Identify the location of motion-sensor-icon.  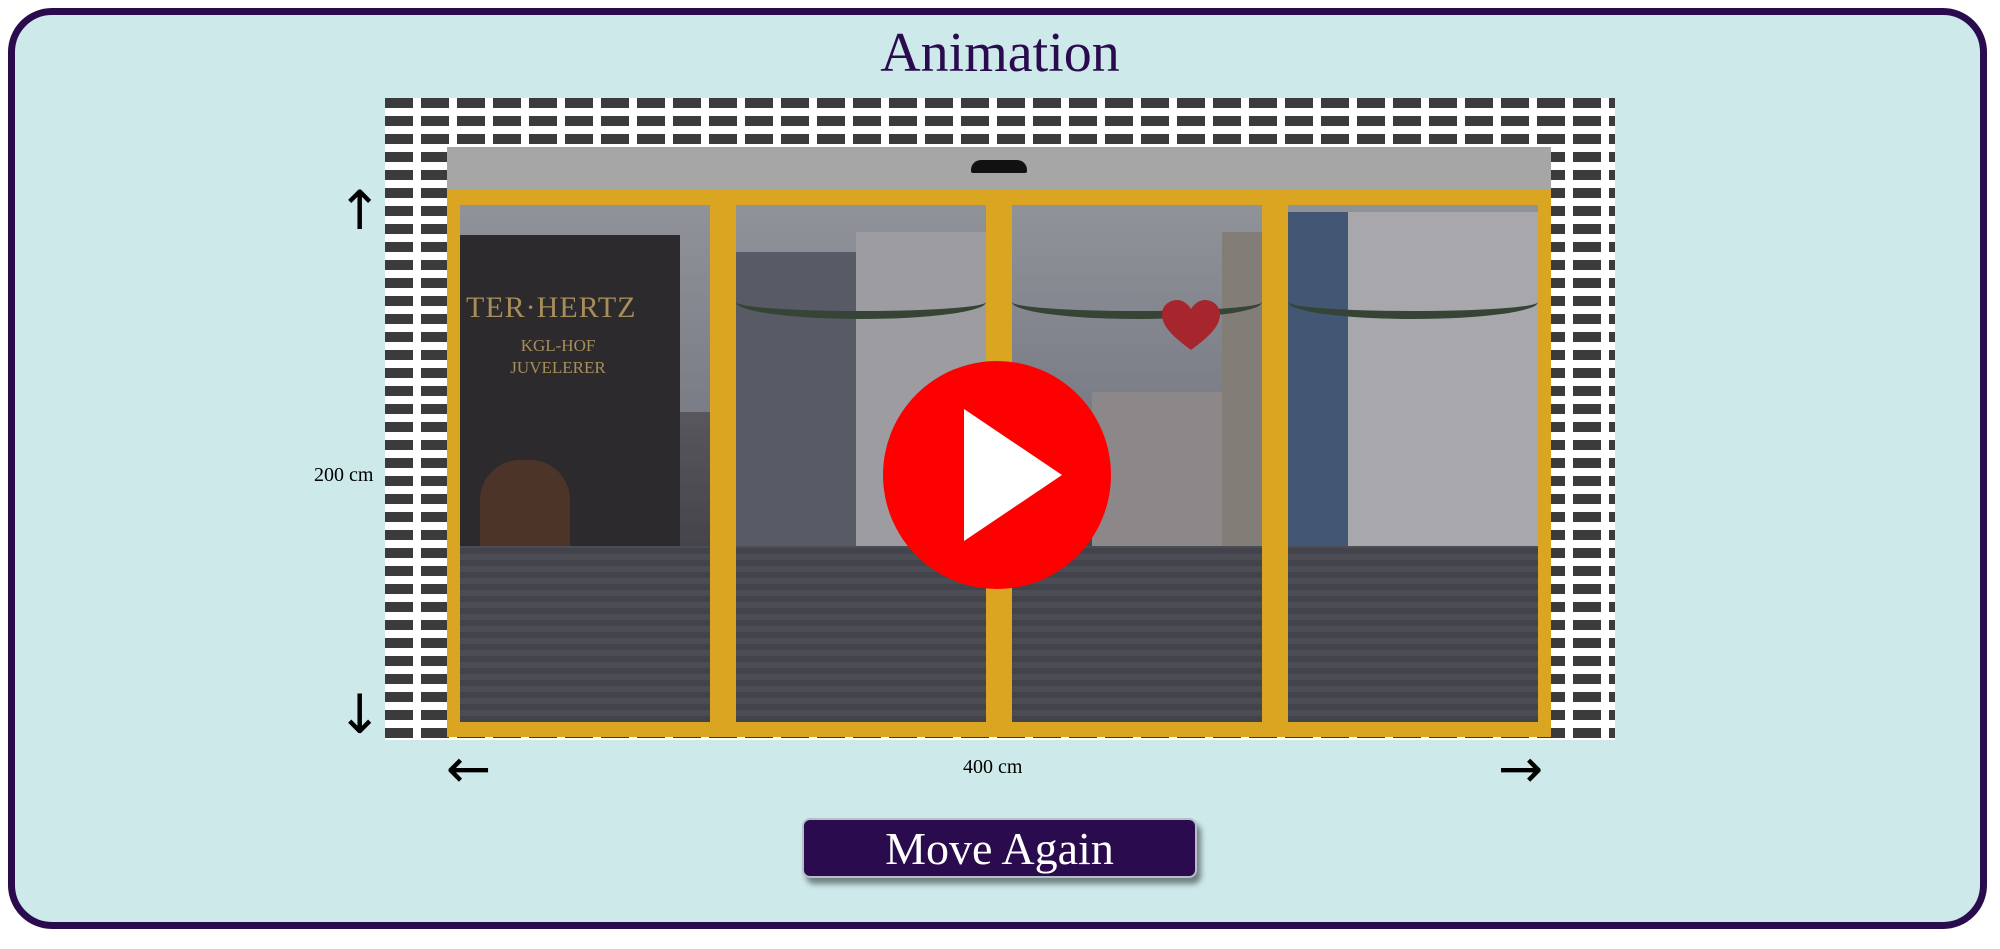
(999, 166).